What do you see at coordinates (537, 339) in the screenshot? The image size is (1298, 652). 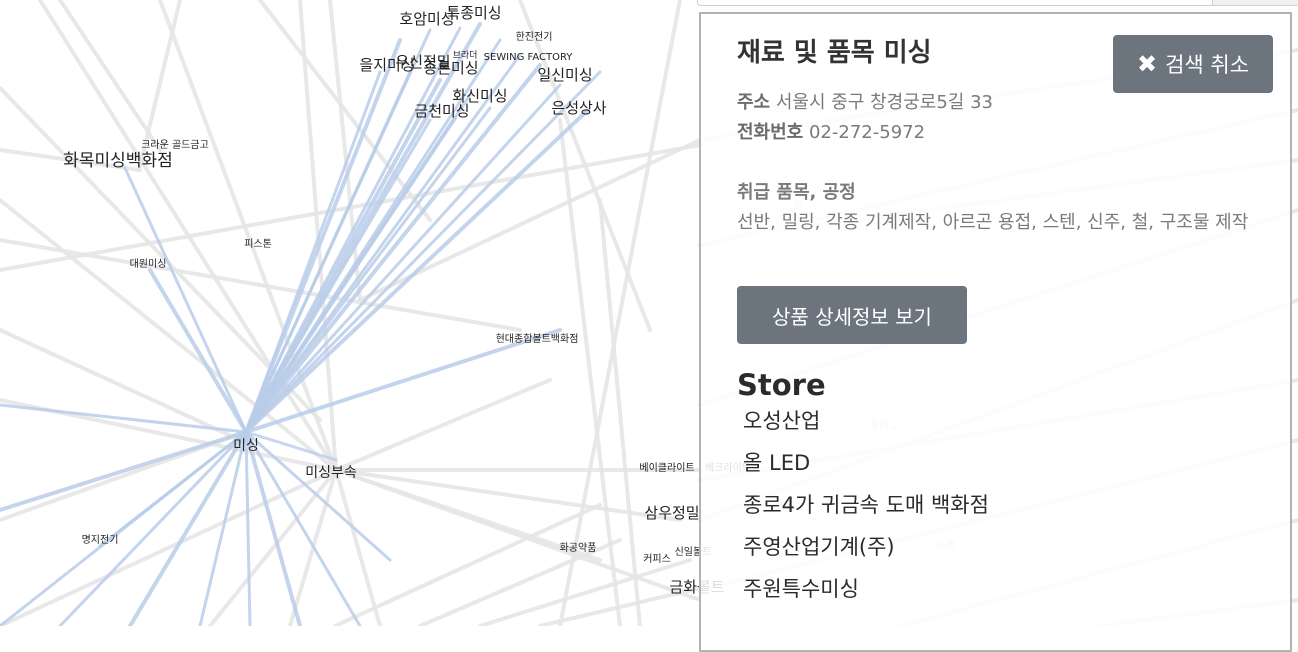 I see `graph-node-label: 현대종합볼트백화점` at bounding box center [537, 339].